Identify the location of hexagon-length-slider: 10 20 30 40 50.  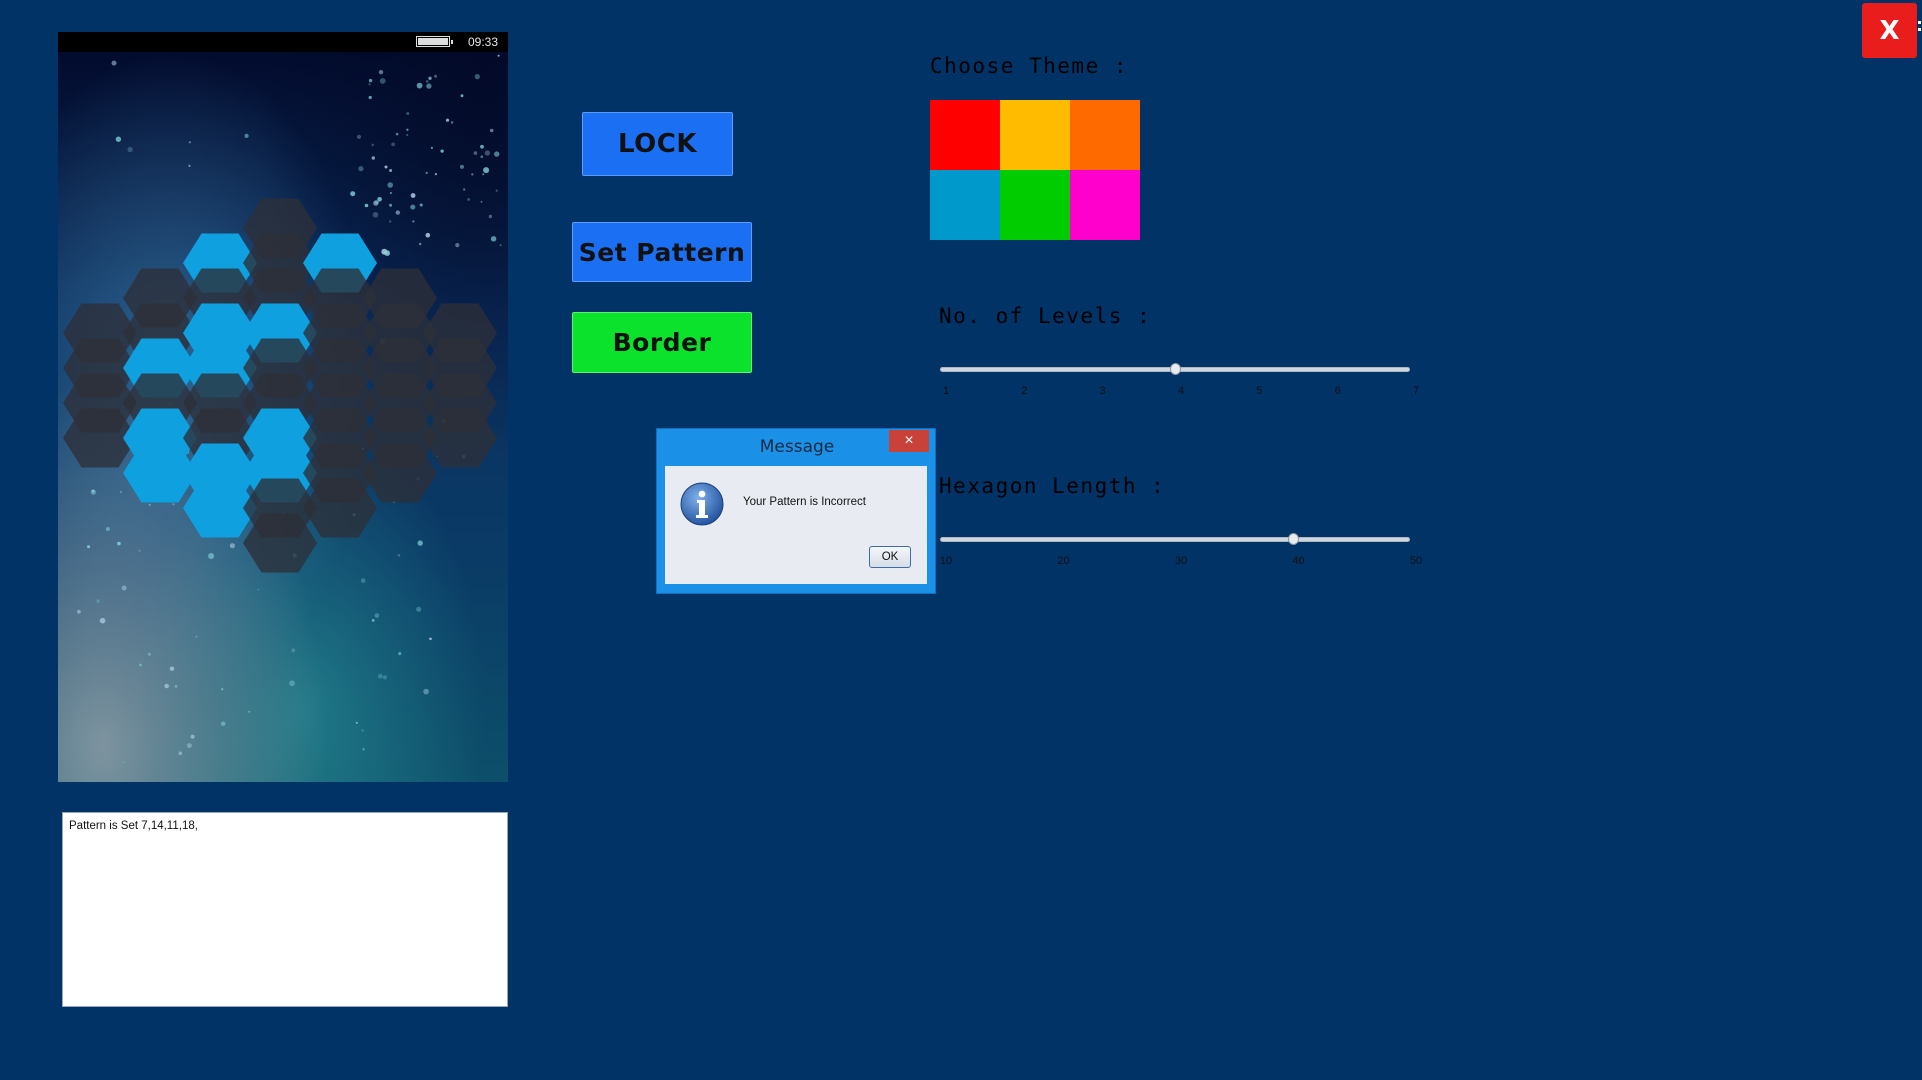
(1180, 556).